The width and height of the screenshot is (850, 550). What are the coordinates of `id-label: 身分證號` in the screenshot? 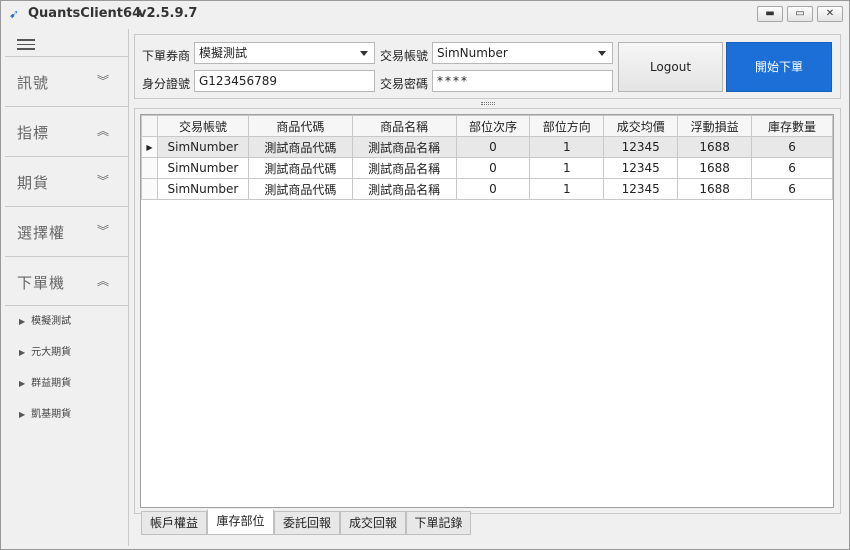 It's located at (166, 84).